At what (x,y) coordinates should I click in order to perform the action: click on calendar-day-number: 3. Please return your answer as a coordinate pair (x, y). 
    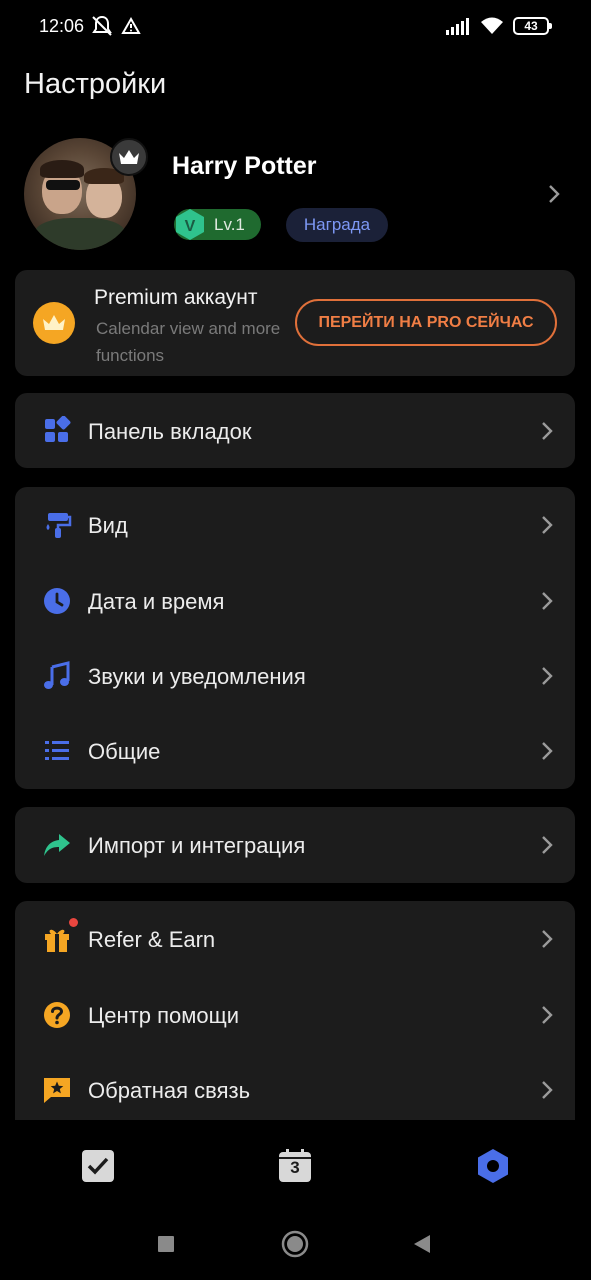
    Looking at the image, I should click on (295, 1167).